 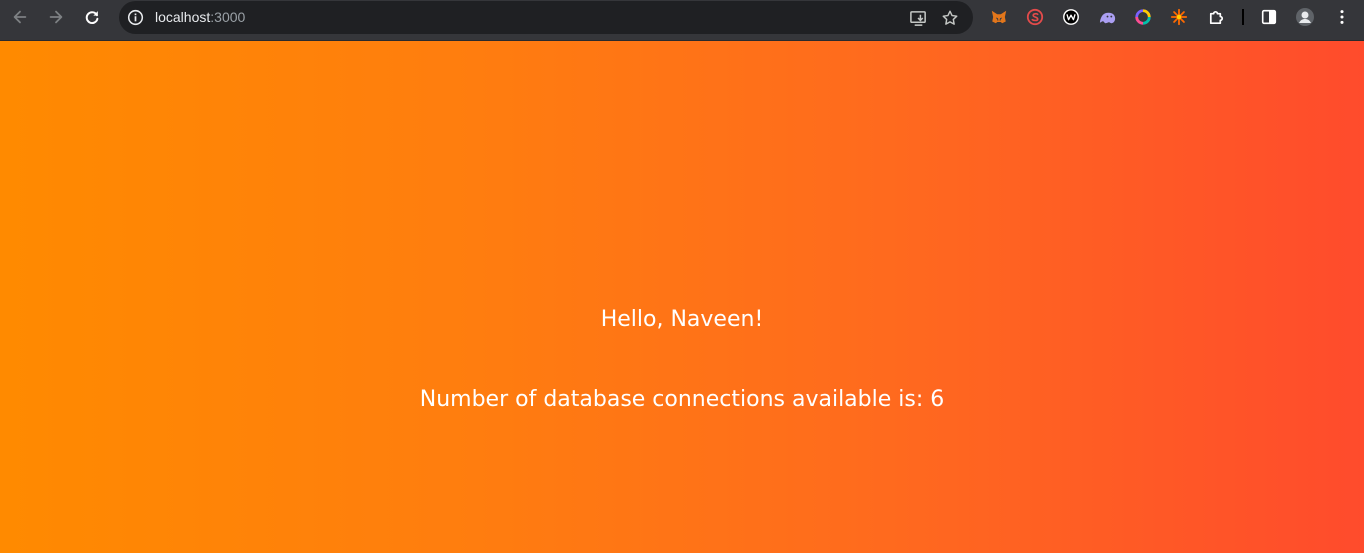 I want to click on url-host: localhost, so click(x=183, y=17).